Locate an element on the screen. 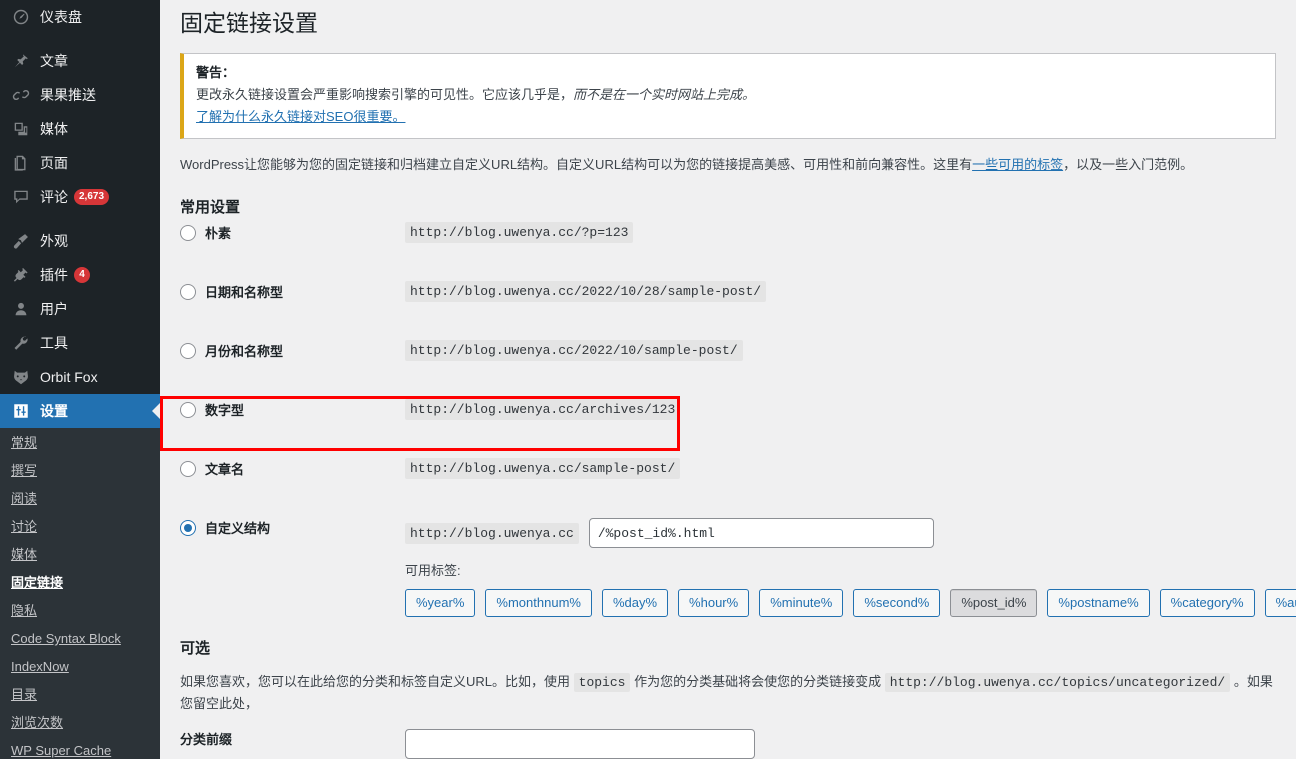 The height and width of the screenshot is (759, 1296). permalink-option-custom: 自定义结构 is located at coordinates (225, 527).